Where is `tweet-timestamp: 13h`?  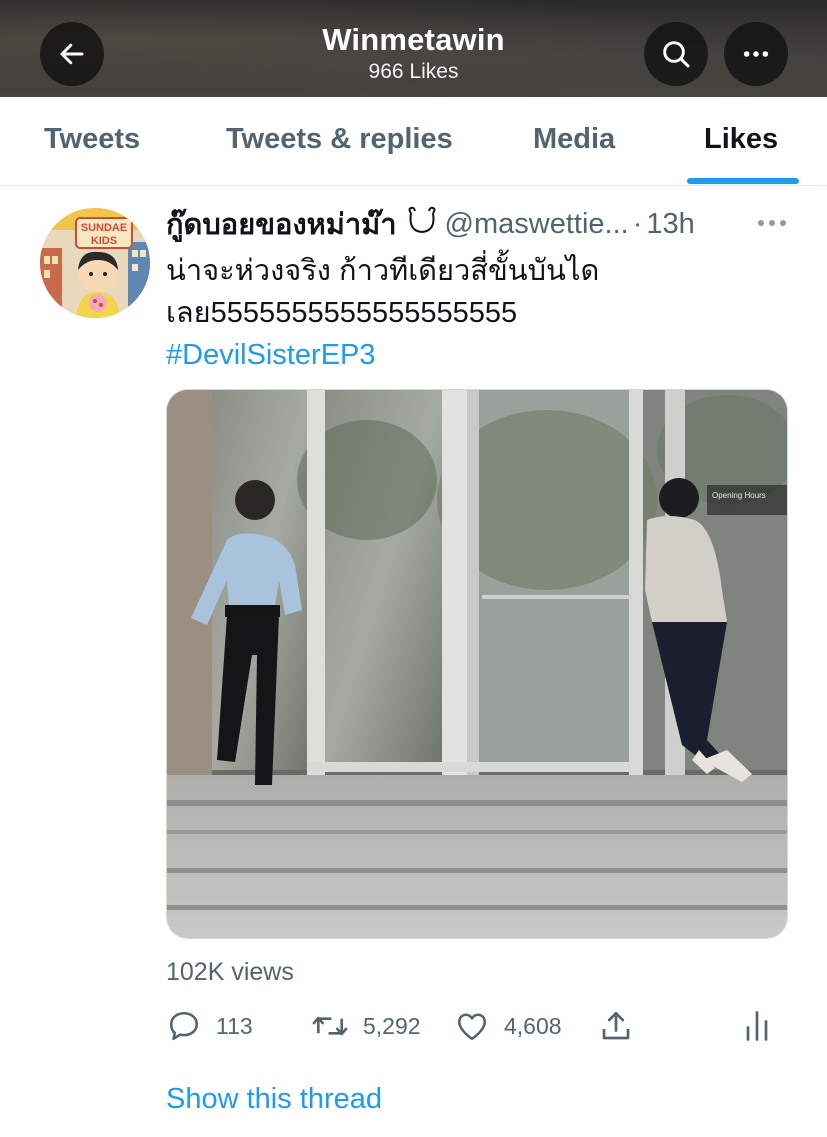 tweet-timestamp: 13h is located at coordinates (670, 224).